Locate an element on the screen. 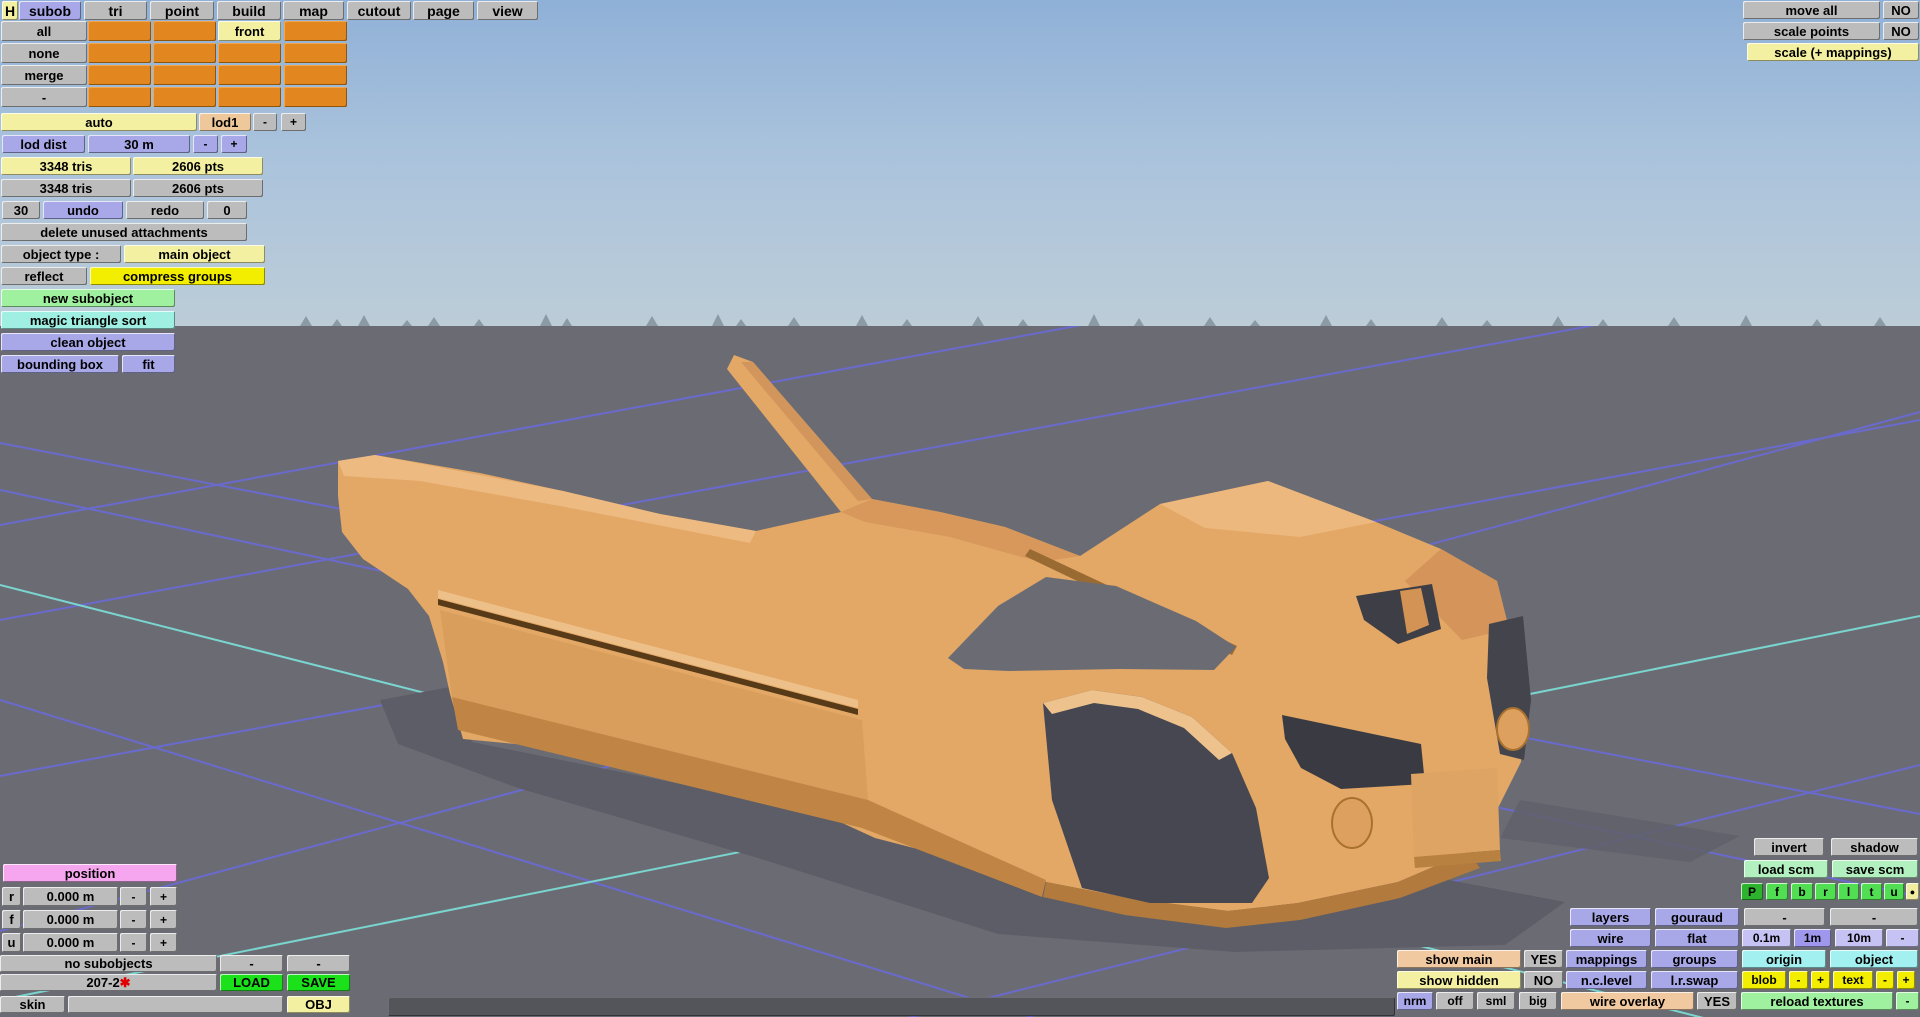 The width and height of the screenshot is (1920, 1017). save-button: SAVE is located at coordinates (318, 982).